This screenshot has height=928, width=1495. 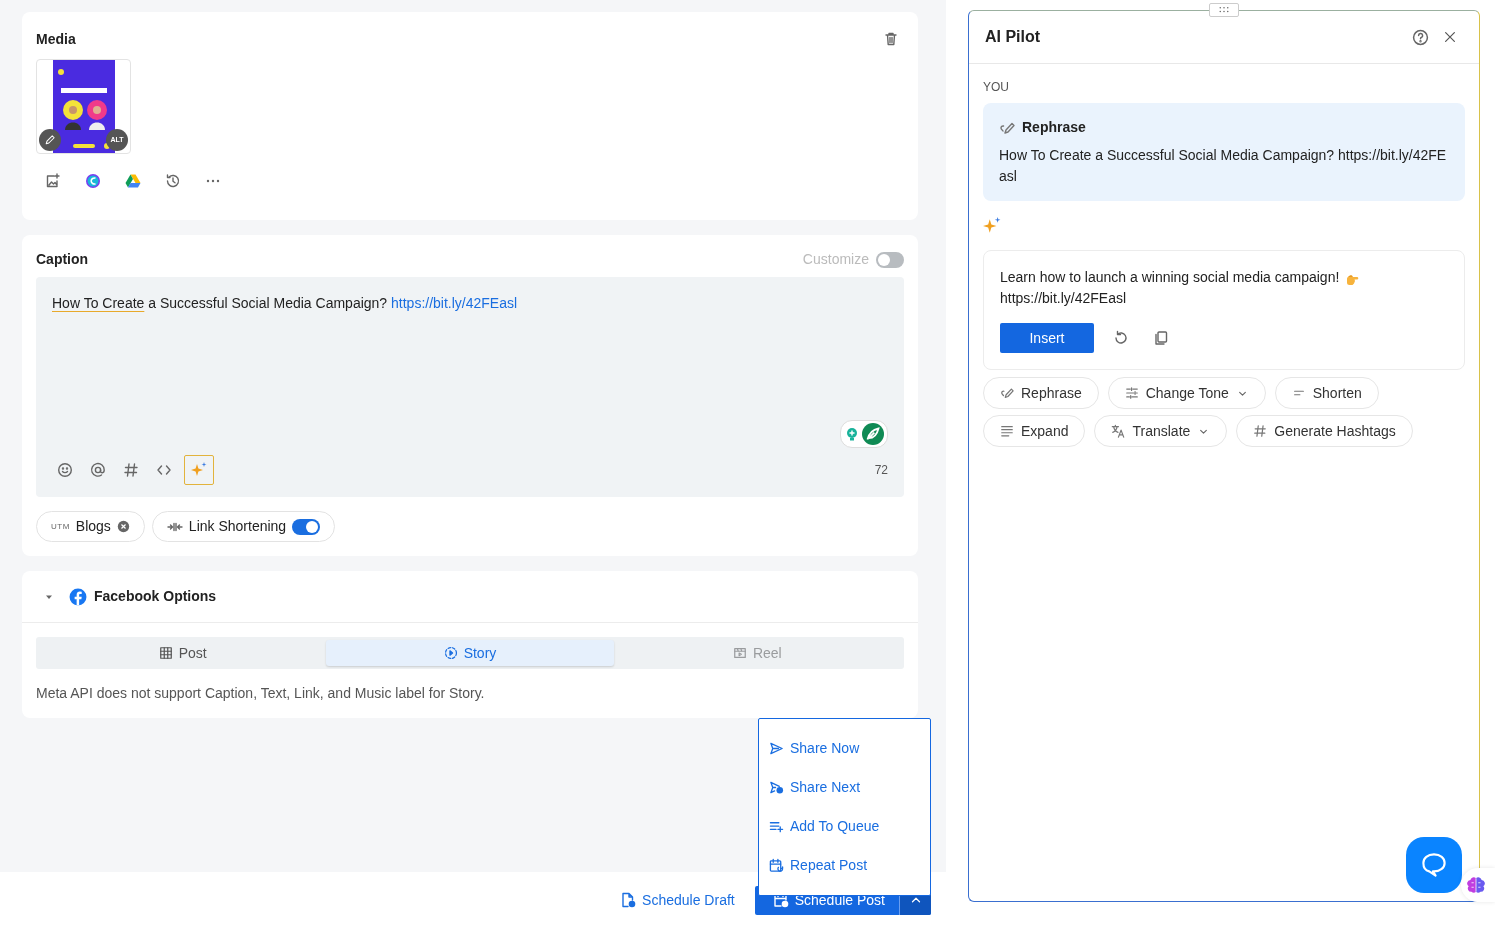 I want to click on panel-title: AI Pilot, so click(x=1013, y=37).